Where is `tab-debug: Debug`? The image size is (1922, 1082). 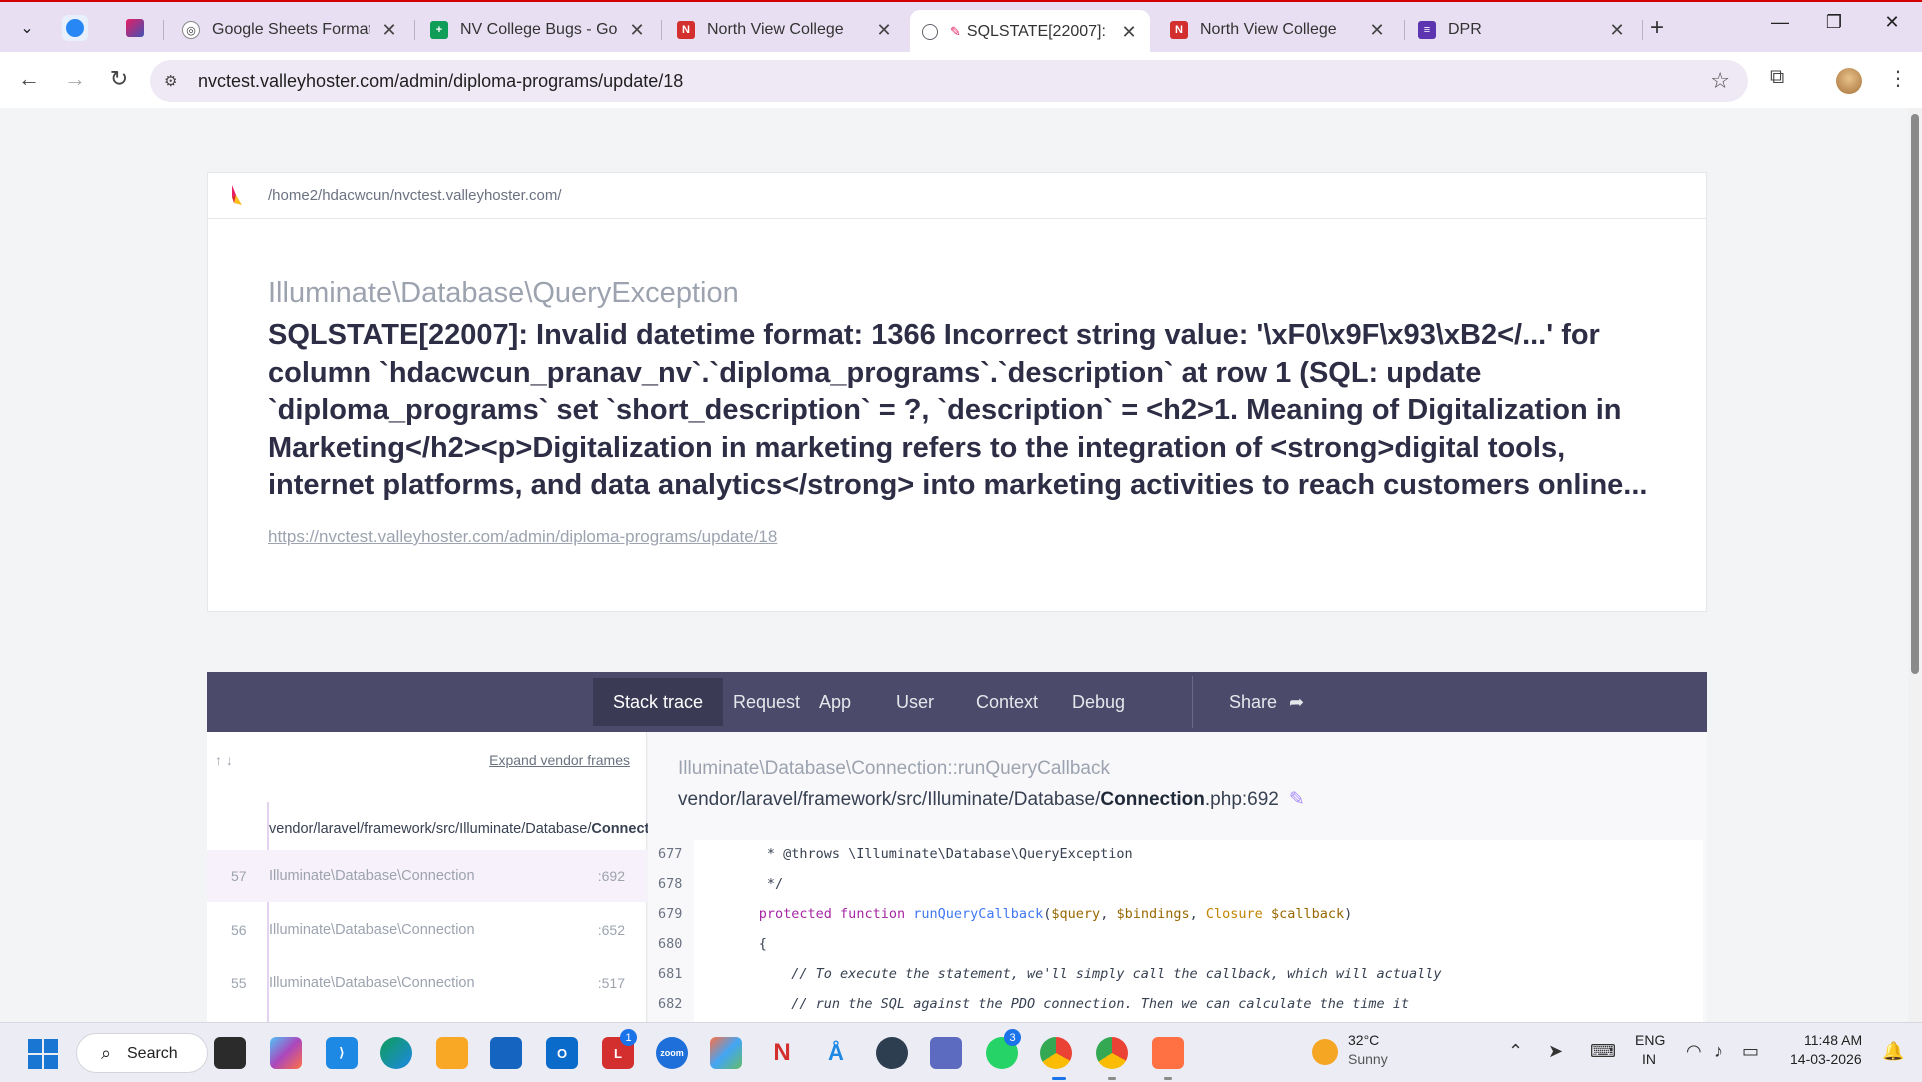
tab-debug: Debug is located at coordinates (1098, 702).